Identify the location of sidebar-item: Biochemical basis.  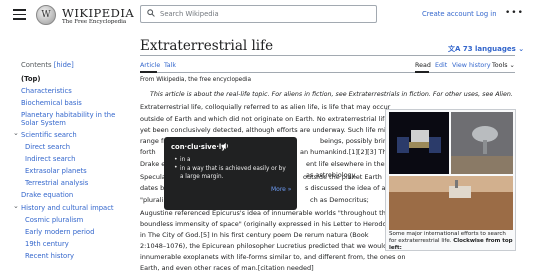
(51, 103).